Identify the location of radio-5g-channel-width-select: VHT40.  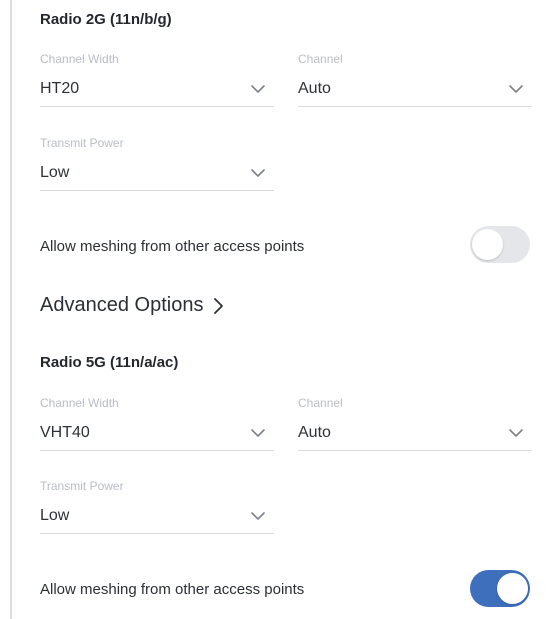
(157, 433).